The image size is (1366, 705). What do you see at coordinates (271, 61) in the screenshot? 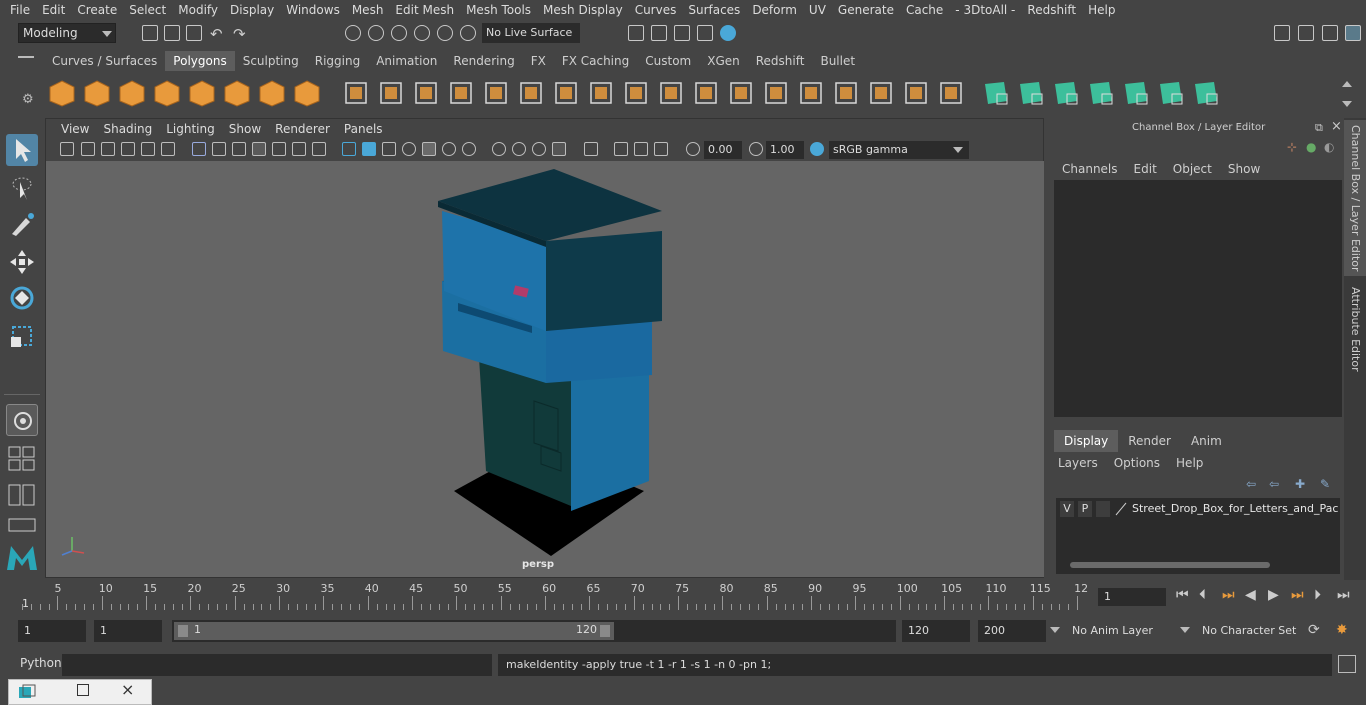
I see `shelf-tab-sculpting: Sculpting` at bounding box center [271, 61].